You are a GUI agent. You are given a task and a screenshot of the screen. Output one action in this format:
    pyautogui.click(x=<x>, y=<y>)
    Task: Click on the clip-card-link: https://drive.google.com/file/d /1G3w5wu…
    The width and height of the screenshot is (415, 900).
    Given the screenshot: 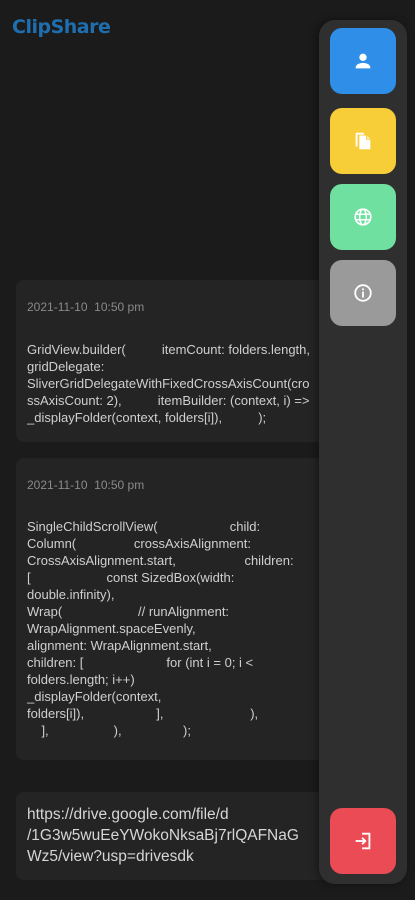 What is the action you would take?
    pyautogui.click(x=186, y=836)
    